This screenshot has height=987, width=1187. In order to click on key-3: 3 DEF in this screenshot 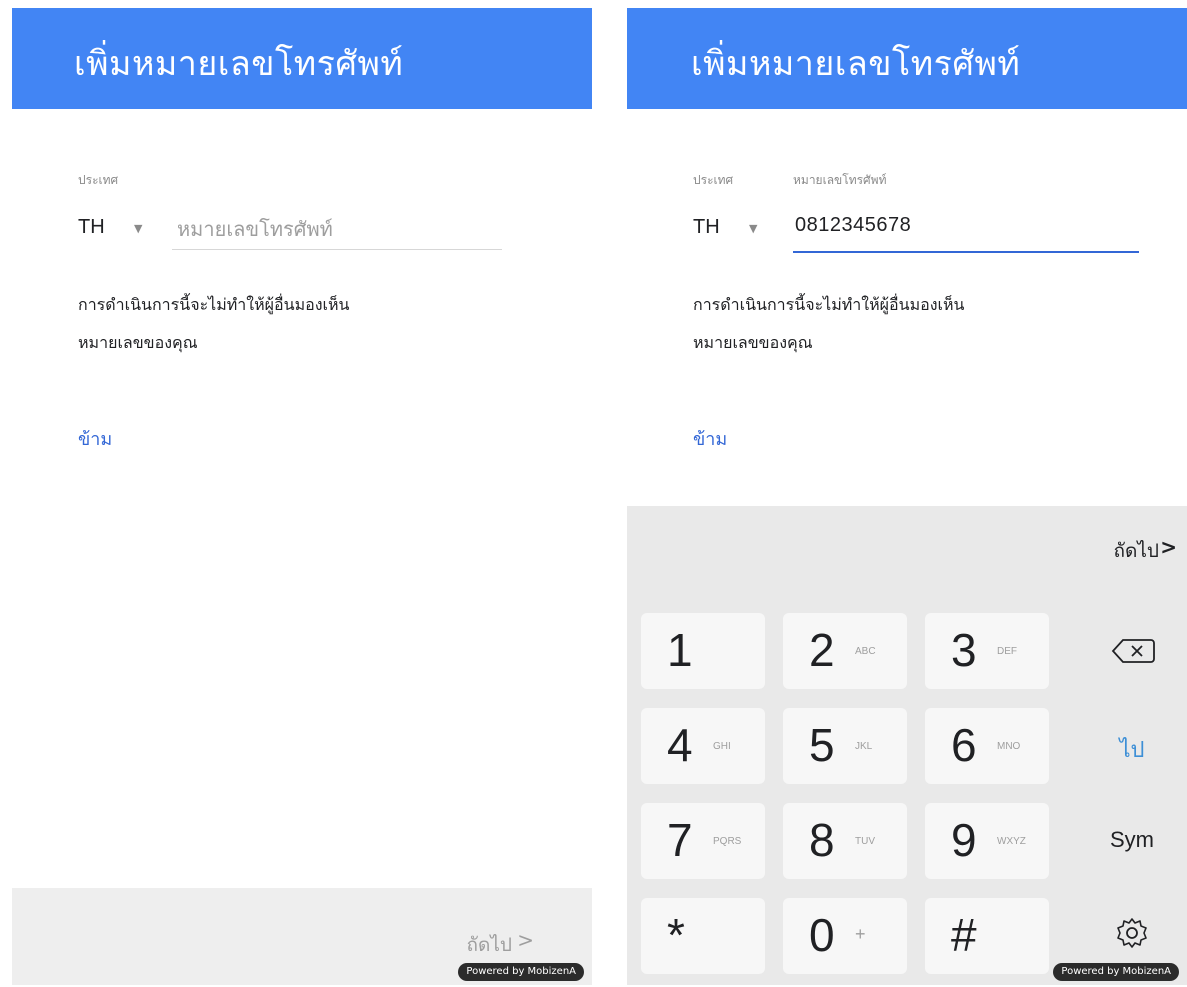, I will do `click(987, 651)`.